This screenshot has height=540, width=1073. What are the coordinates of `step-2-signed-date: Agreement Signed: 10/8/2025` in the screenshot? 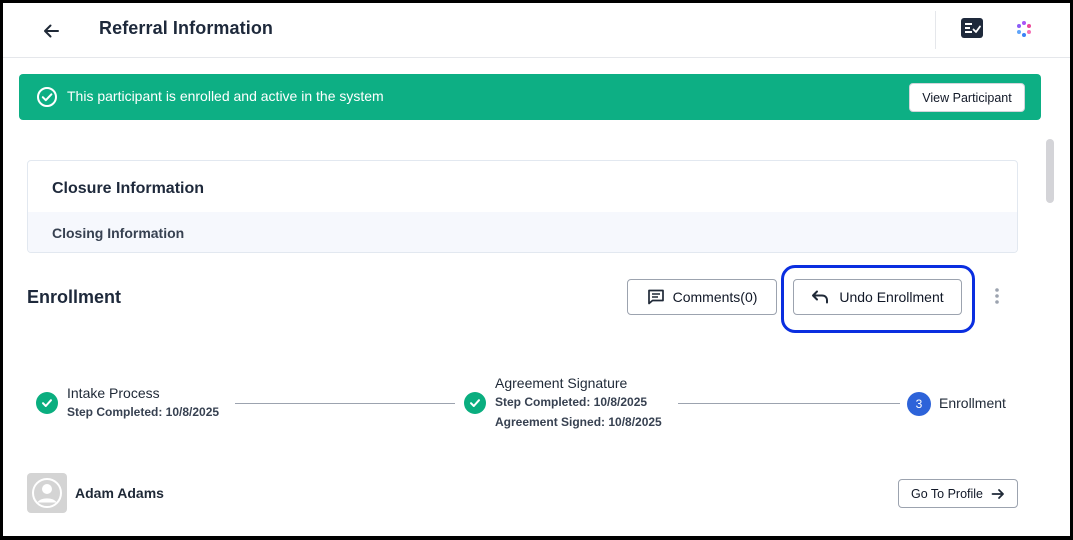 It's located at (578, 422).